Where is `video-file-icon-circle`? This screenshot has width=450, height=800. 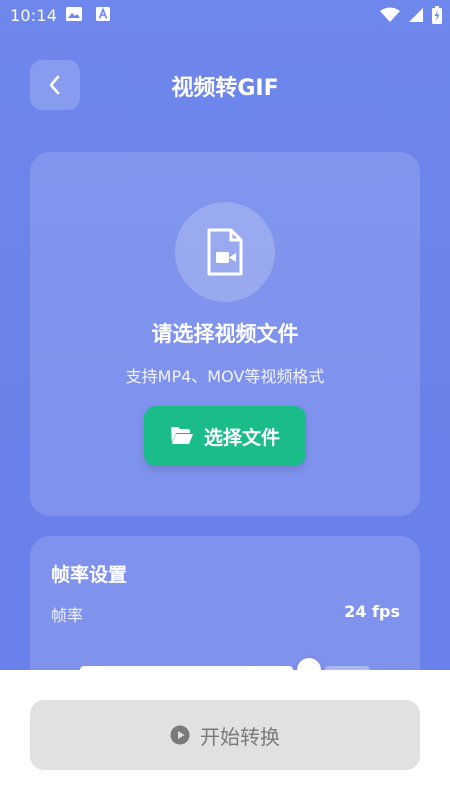 video-file-icon-circle is located at coordinates (225, 252).